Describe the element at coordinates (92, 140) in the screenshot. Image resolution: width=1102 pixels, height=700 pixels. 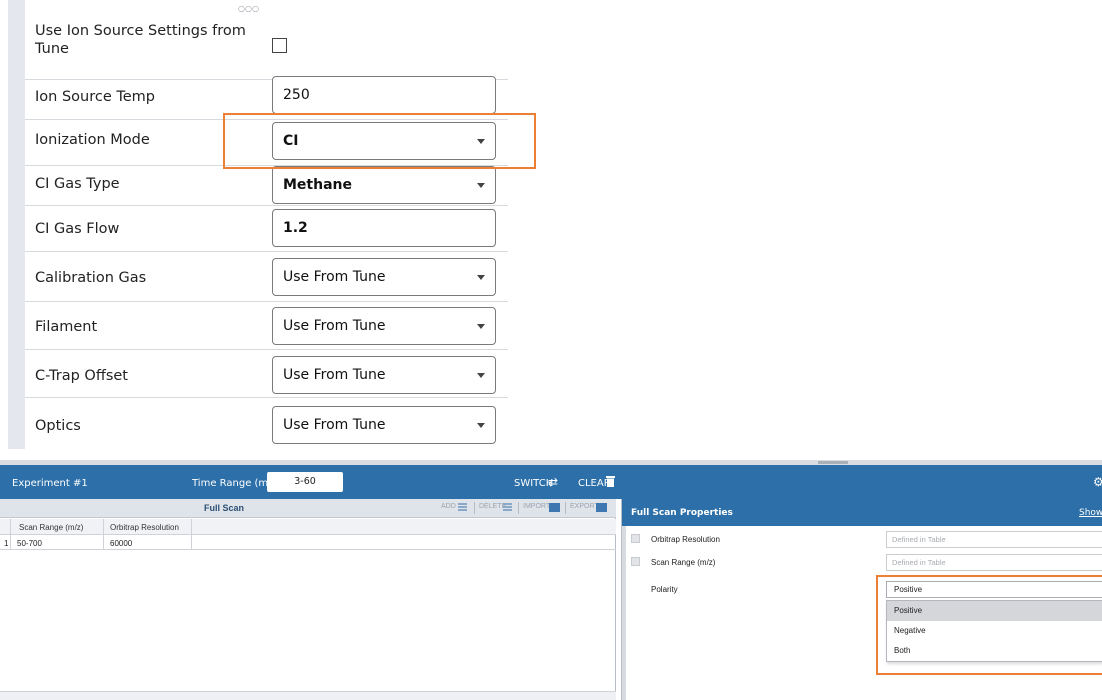
I see `setting-label: Ionization Mode` at that location.